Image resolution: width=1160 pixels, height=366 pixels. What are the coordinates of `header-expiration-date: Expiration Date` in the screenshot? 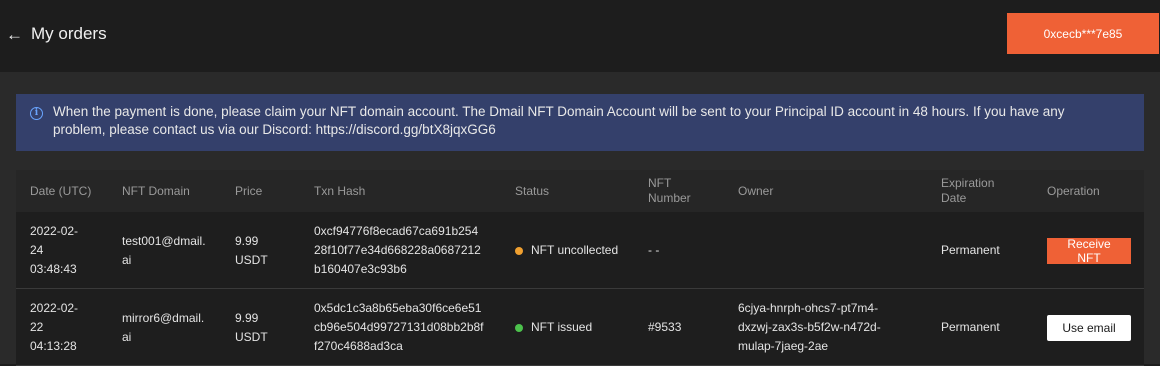 It's located at (968, 190).